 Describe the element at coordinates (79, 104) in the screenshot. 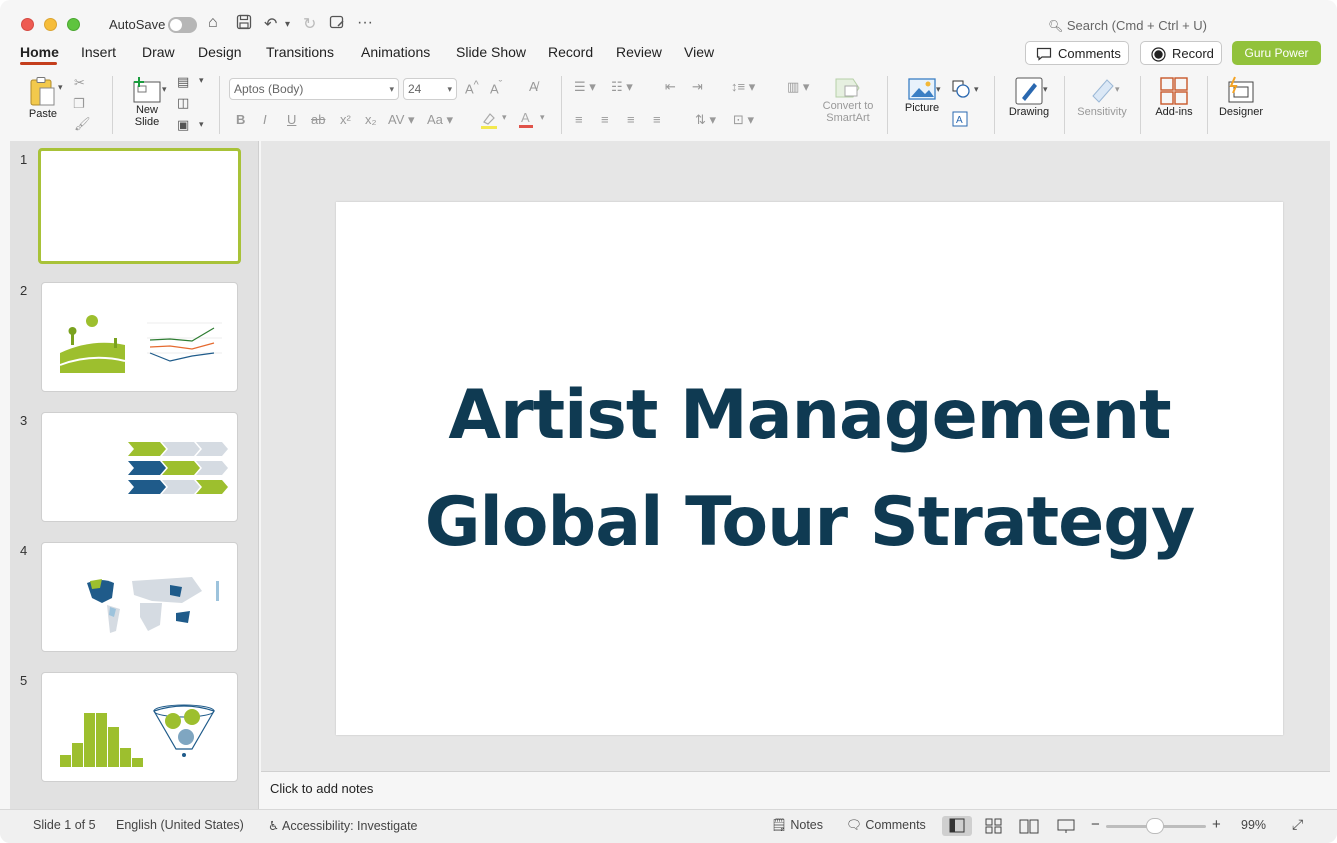

I see `copy-icon: ❐` at that location.